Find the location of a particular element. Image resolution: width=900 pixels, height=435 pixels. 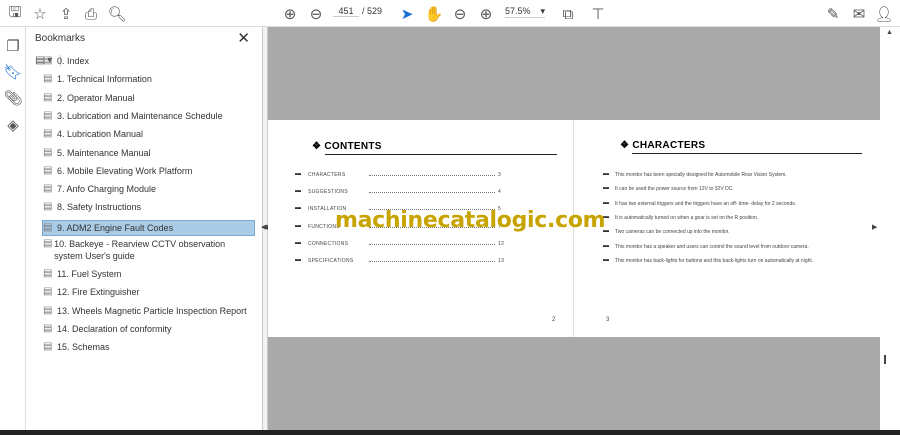

bookmark-label: 11. Fuel System is located at coordinates (89, 274).